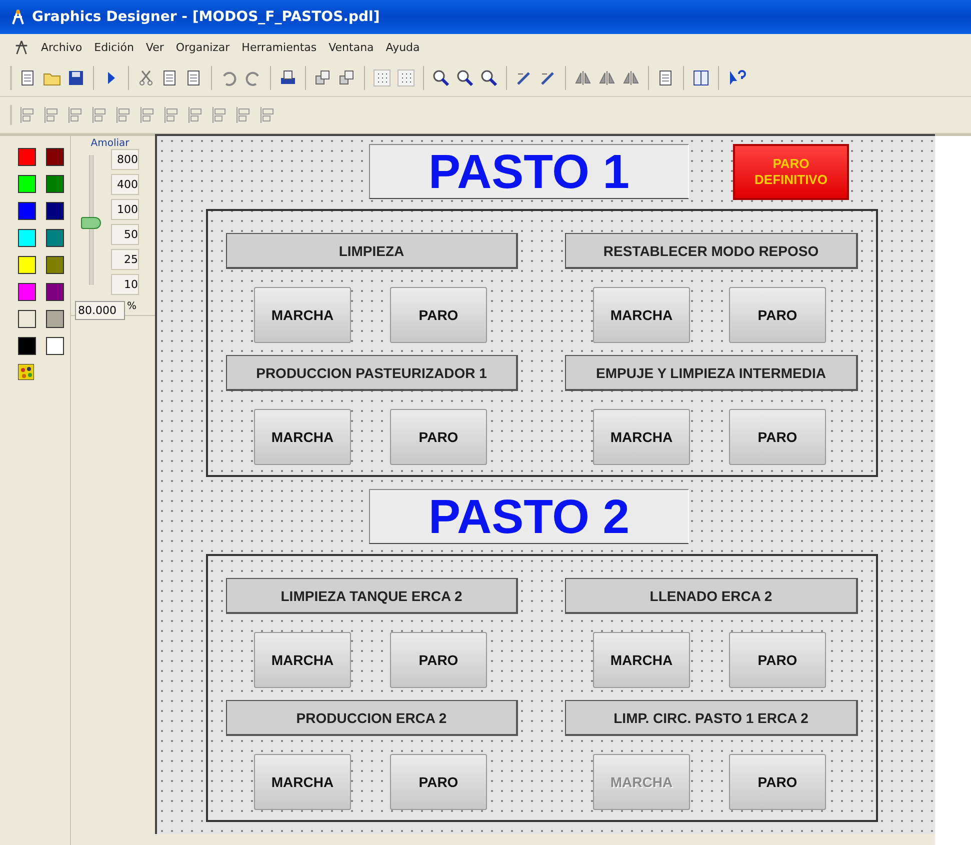 The height and width of the screenshot is (845, 971). Describe the element at coordinates (711, 373) in the screenshot. I see `section-header: EMPUJE Y LIMPIEZA INTERMEDIA` at that location.